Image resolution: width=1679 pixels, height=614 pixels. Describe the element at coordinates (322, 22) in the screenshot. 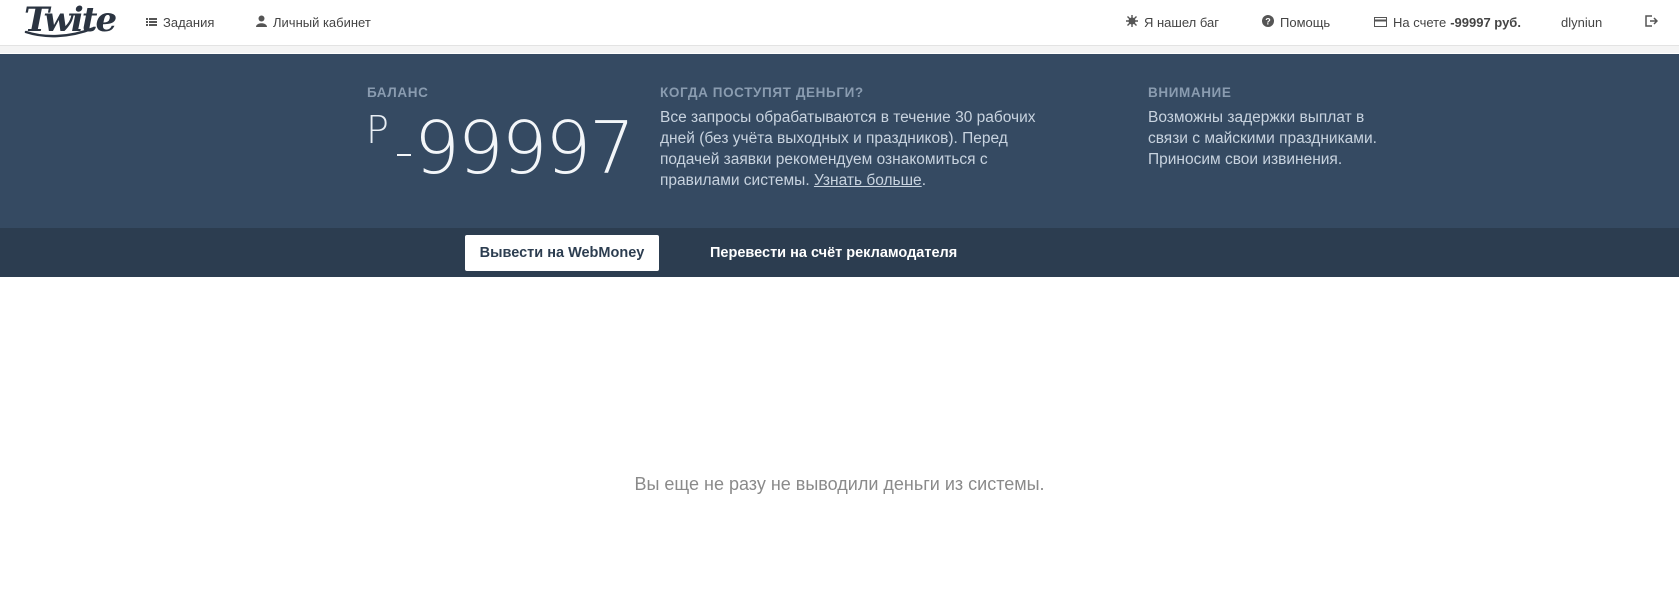

I see `nav-cabinet-label: Личный кабинет` at that location.